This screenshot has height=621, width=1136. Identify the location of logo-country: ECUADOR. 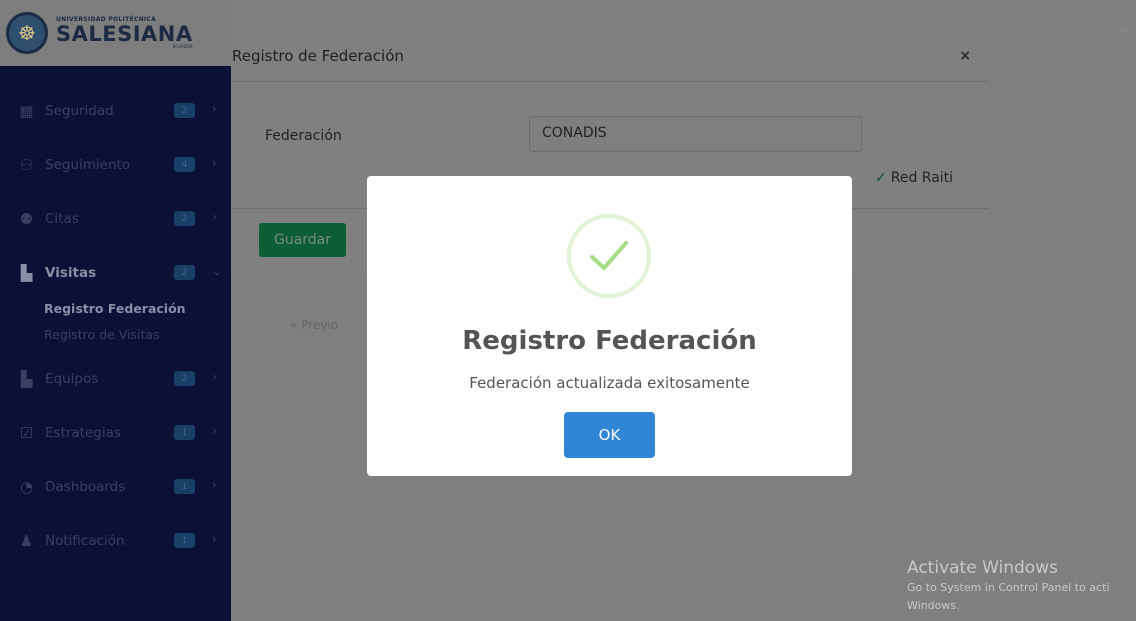
(182, 46).